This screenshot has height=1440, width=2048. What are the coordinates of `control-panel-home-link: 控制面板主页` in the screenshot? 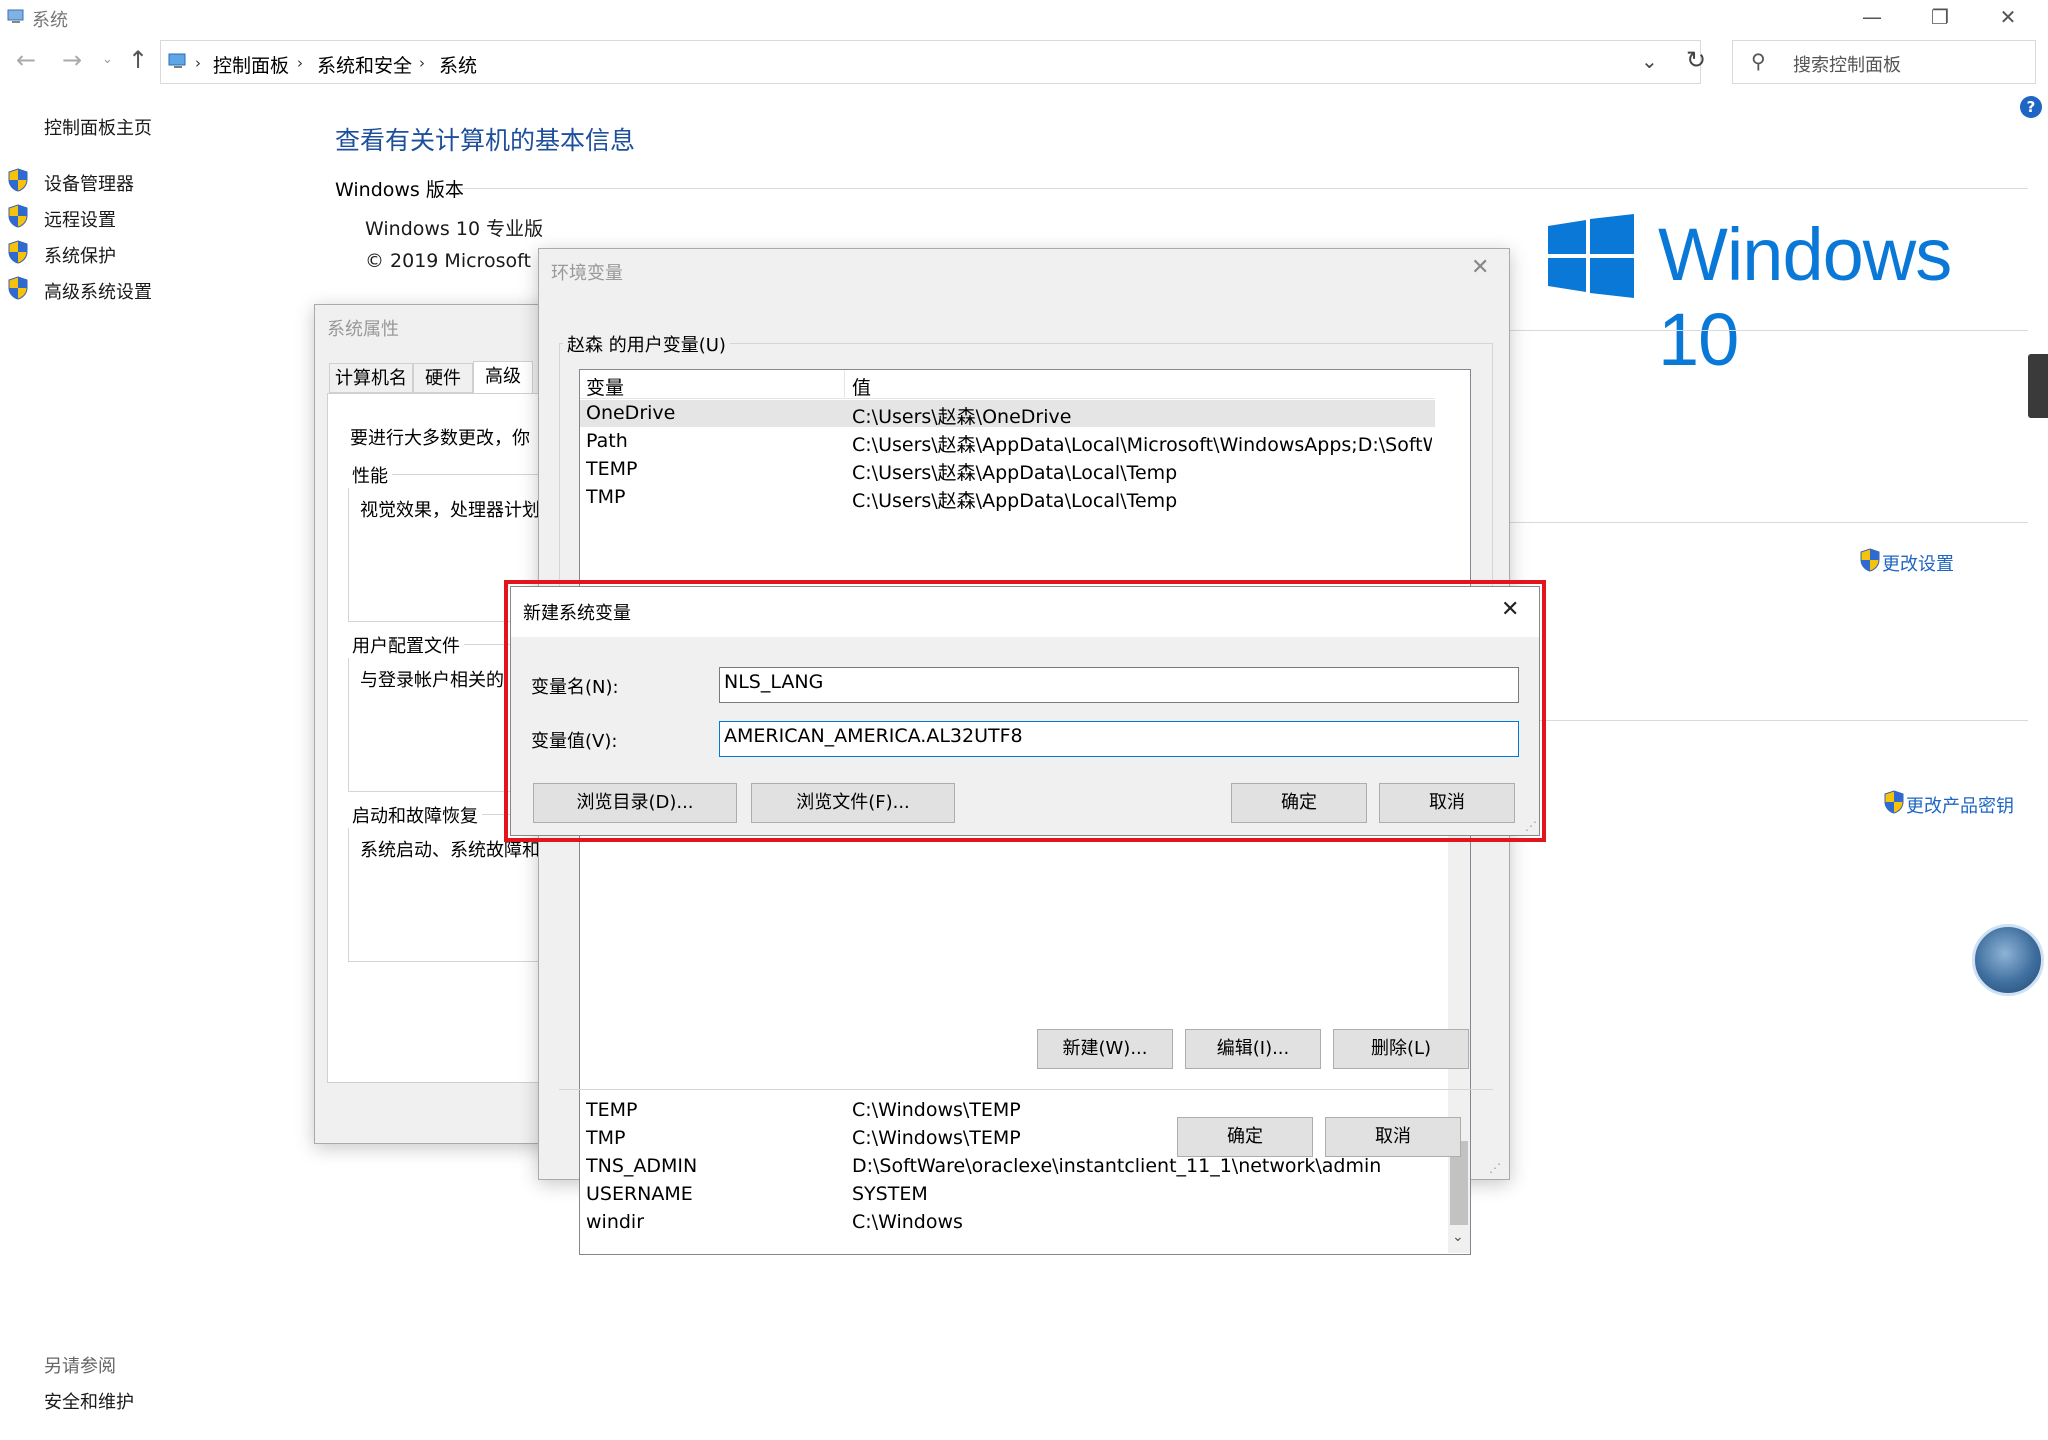 It's located at (98, 127).